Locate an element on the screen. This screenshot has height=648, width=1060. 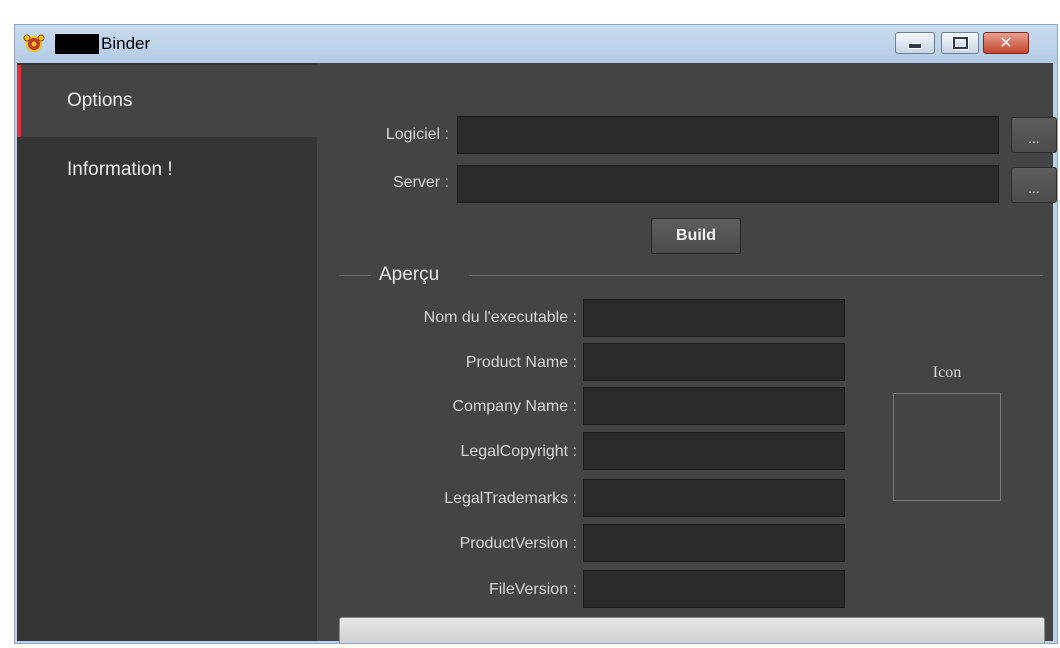
company-name-input is located at coordinates (714, 406).